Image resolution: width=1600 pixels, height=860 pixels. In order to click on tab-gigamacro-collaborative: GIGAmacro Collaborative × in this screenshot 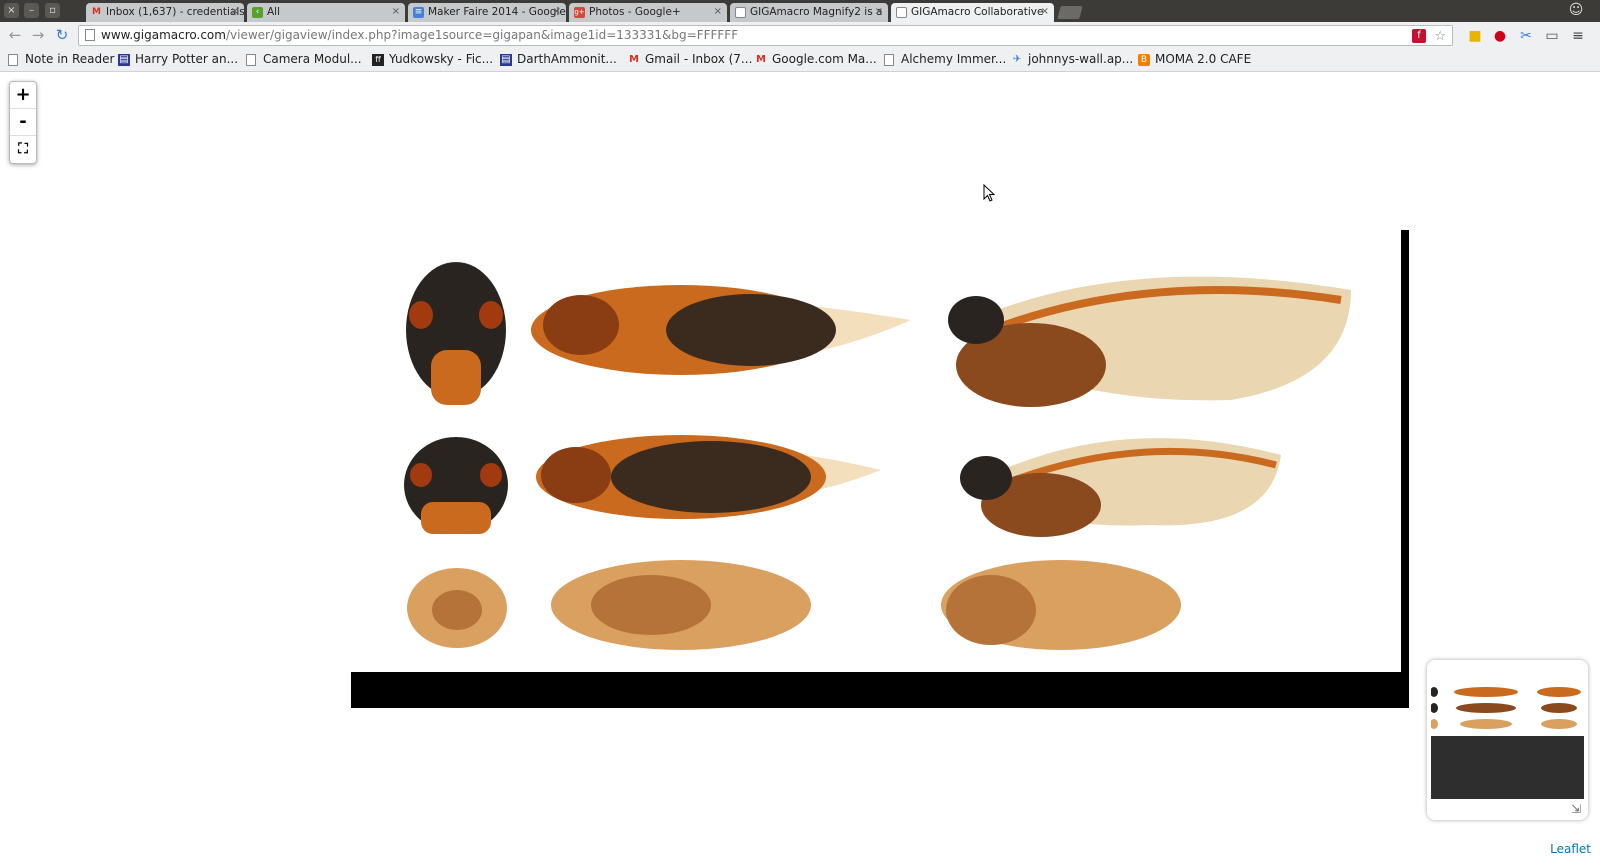, I will do `click(972, 12)`.